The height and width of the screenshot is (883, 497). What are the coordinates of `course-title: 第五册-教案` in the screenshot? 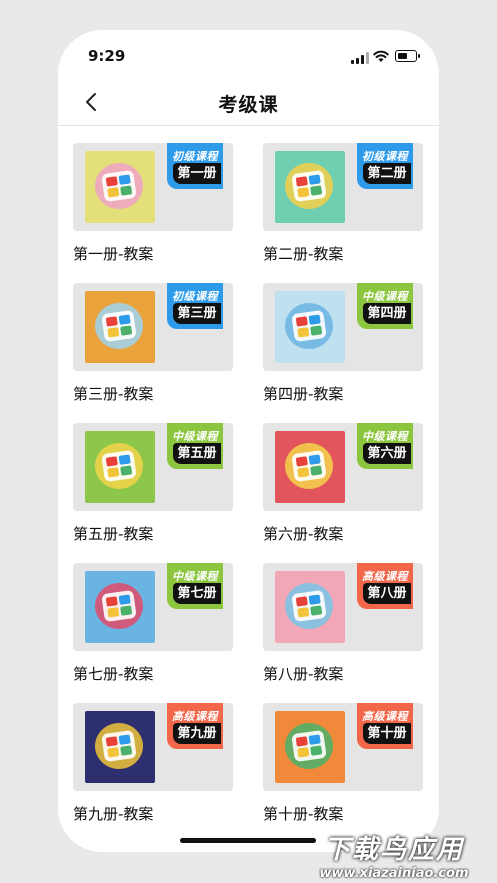 It's located at (113, 534).